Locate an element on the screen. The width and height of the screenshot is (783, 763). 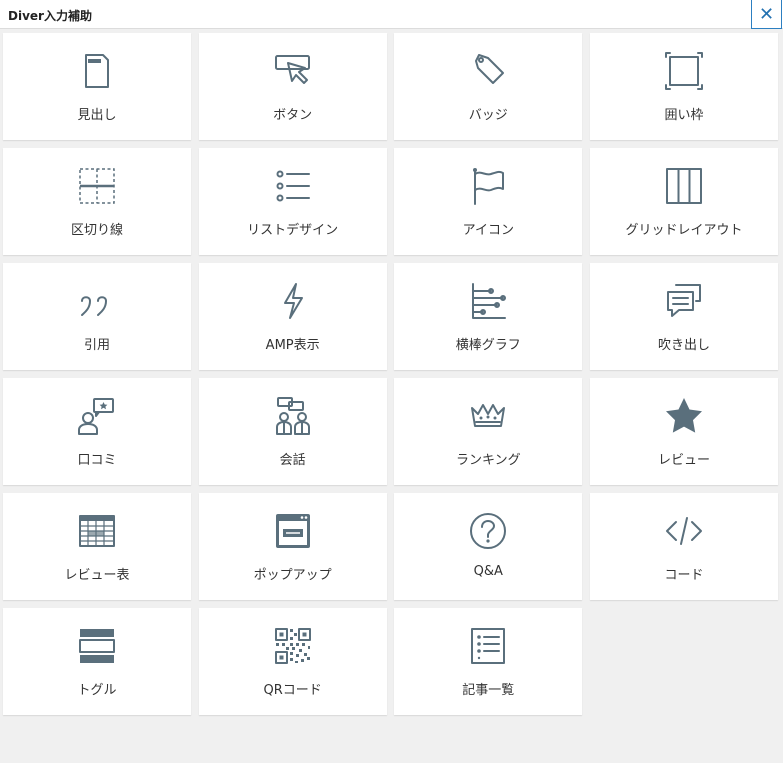
code-icon is located at coordinates (684, 531).